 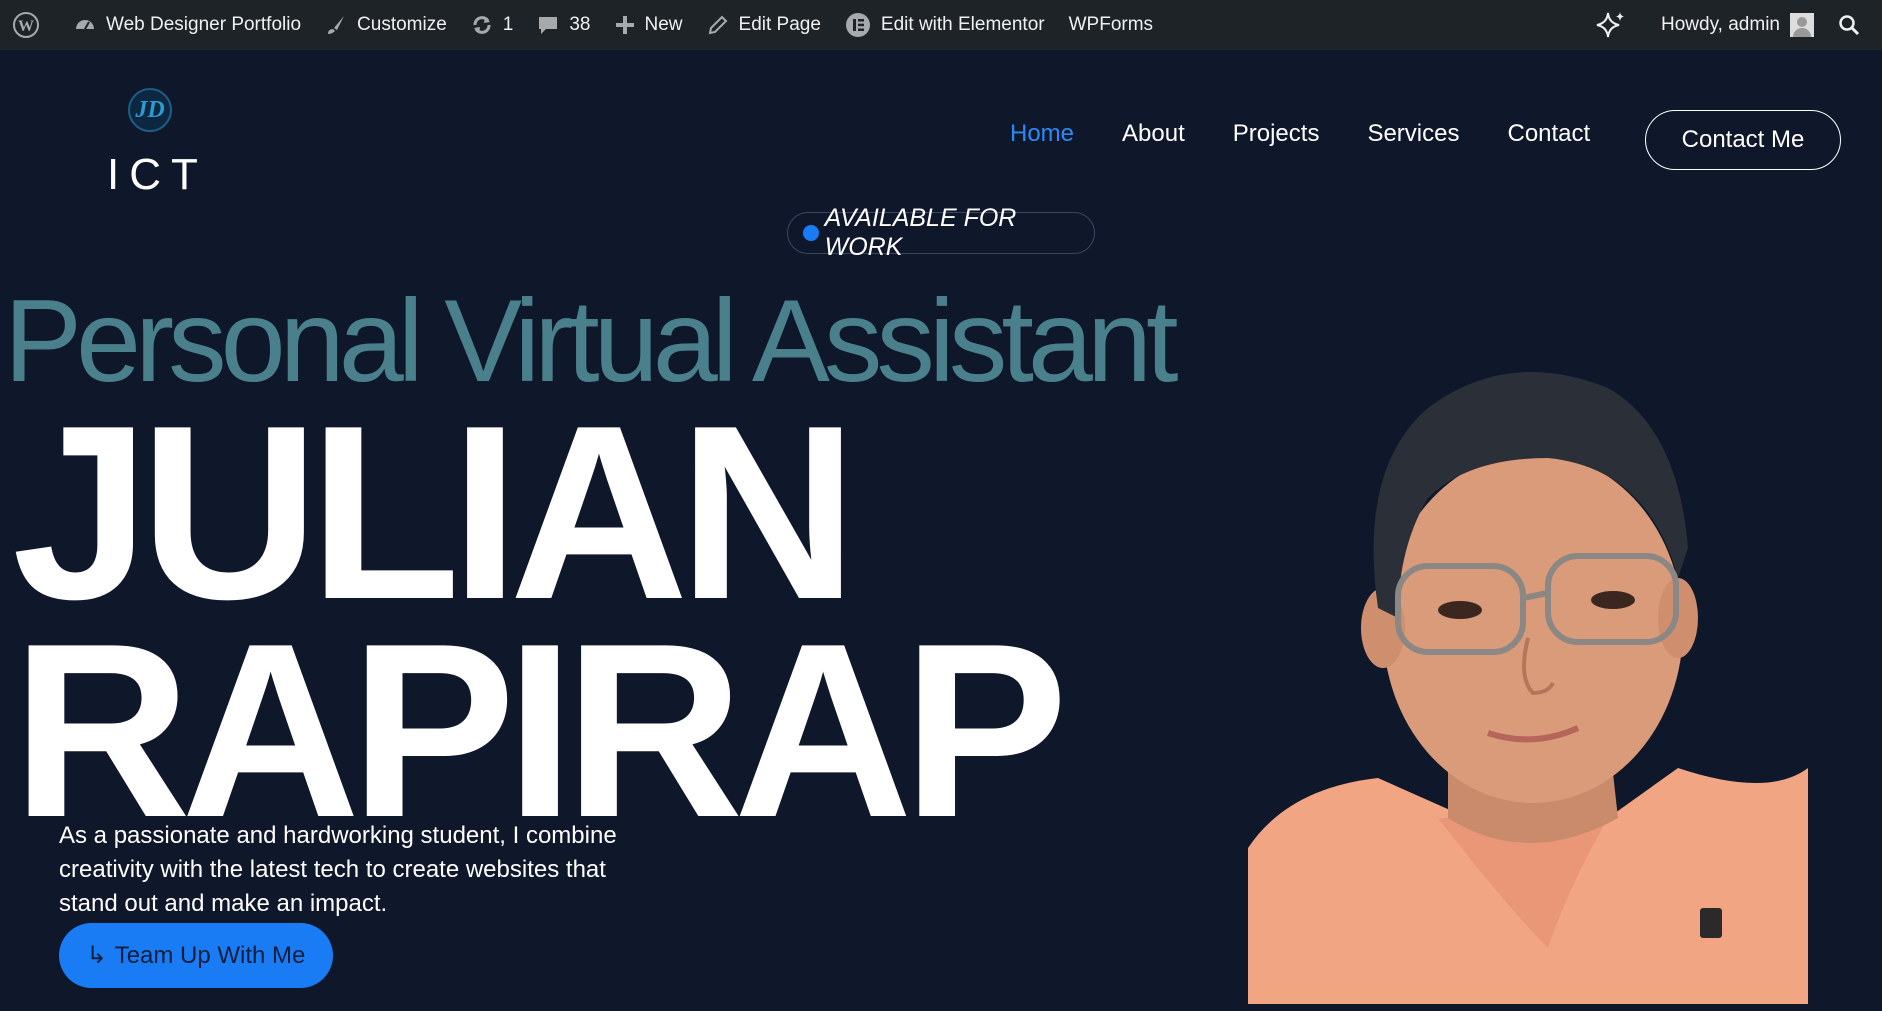 I want to click on ai-sparkle-button, so click(x=1616, y=25).